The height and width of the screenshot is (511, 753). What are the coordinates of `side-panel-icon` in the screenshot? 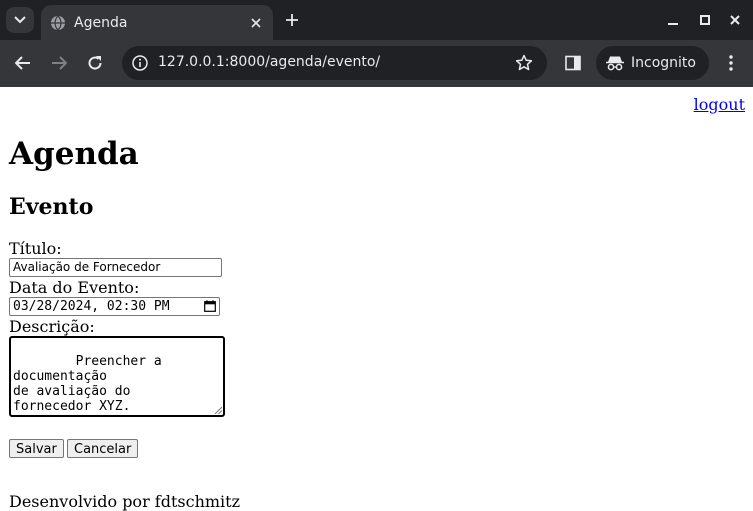 It's located at (573, 63).